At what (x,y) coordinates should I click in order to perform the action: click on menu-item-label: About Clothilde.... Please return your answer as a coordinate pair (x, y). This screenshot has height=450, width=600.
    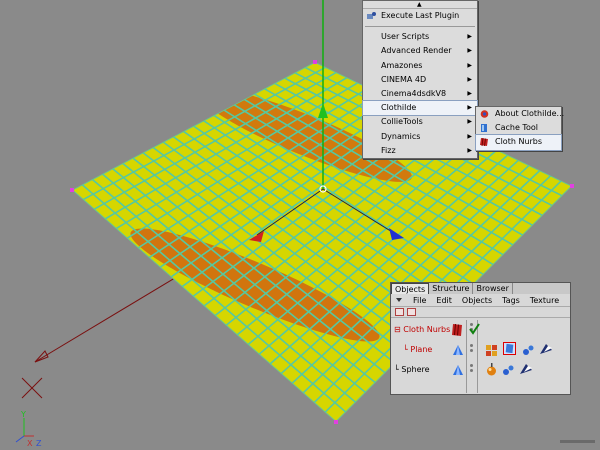
    Looking at the image, I should click on (530, 113).